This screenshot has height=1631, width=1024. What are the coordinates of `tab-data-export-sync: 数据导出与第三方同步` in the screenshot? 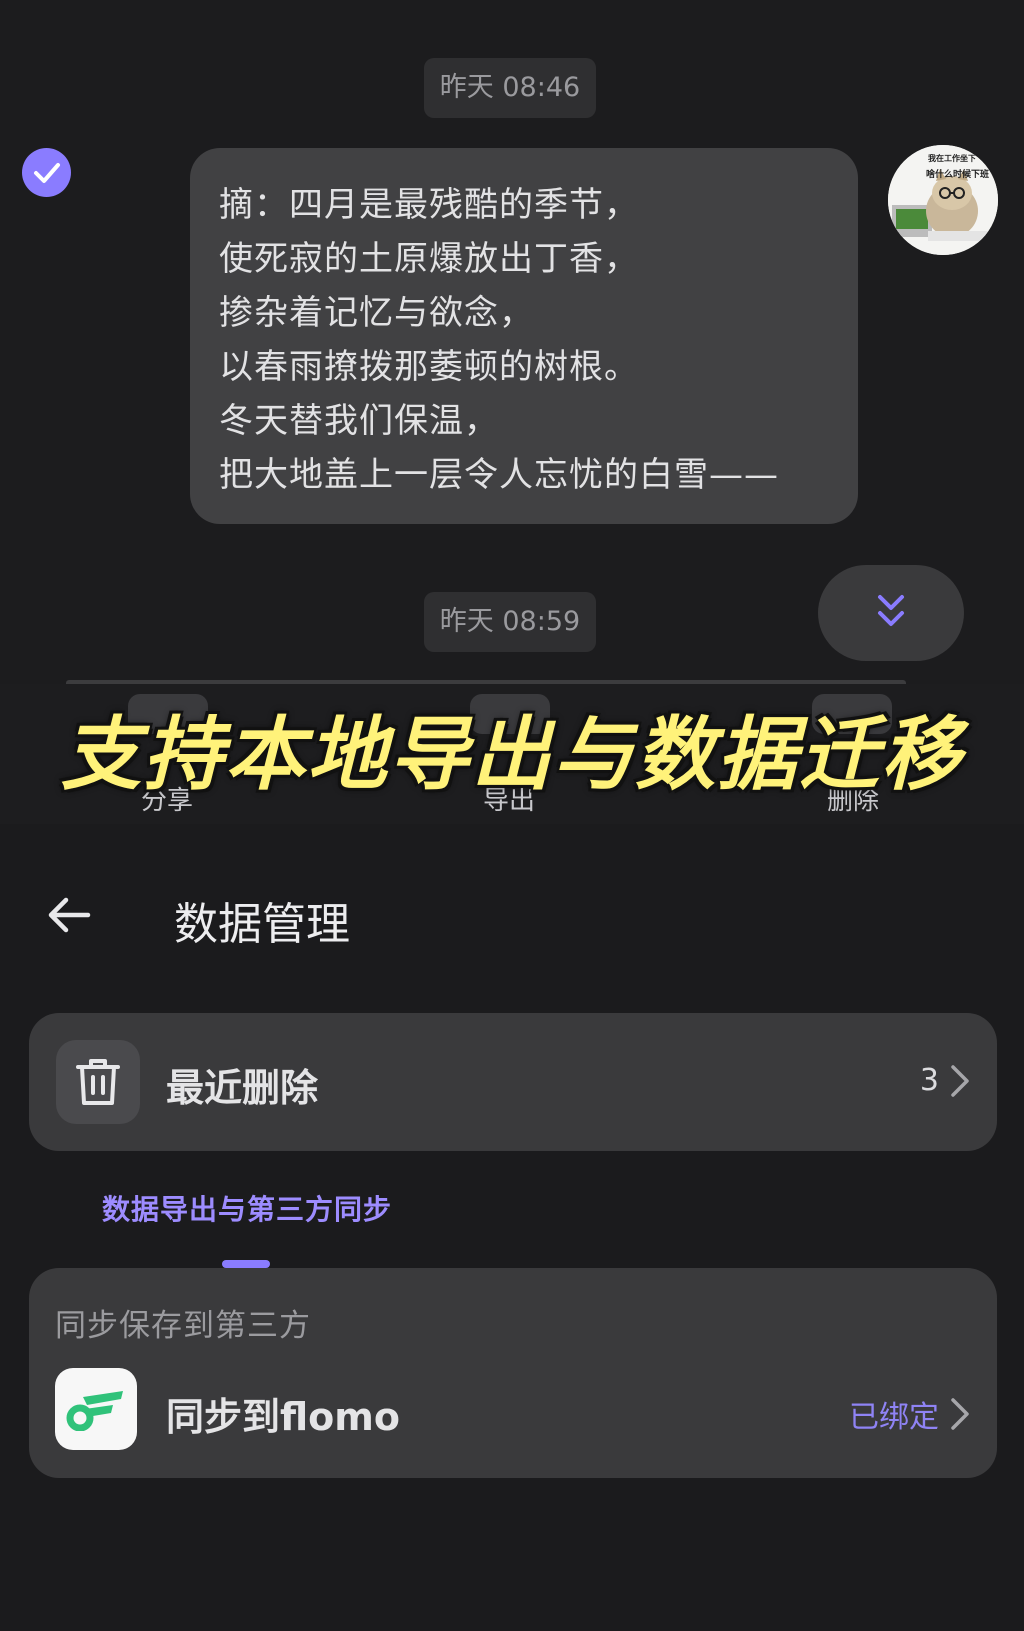 It's located at (247, 1208).